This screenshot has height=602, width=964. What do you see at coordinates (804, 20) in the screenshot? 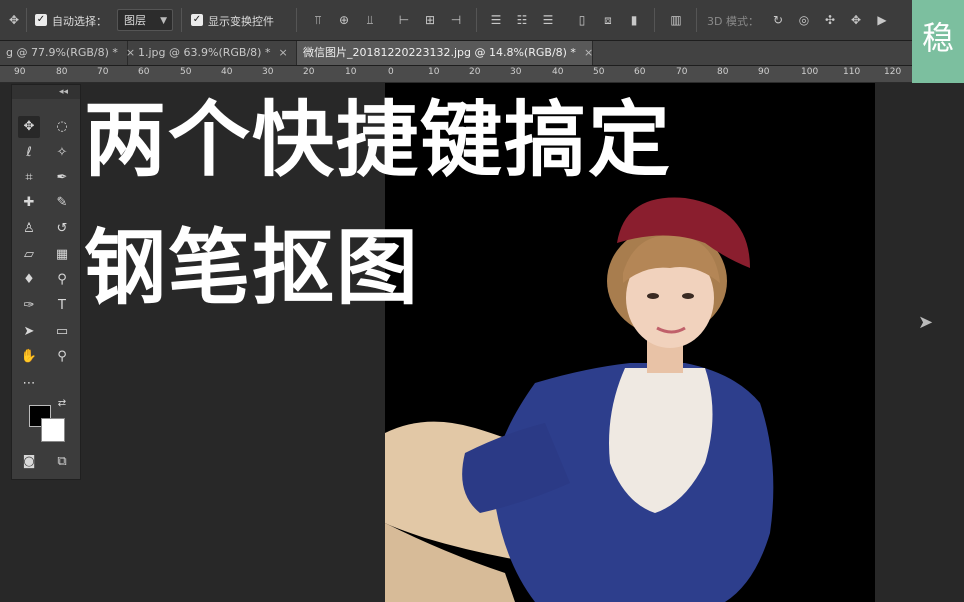
I see `roll-3d-icon: ◎` at bounding box center [804, 20].